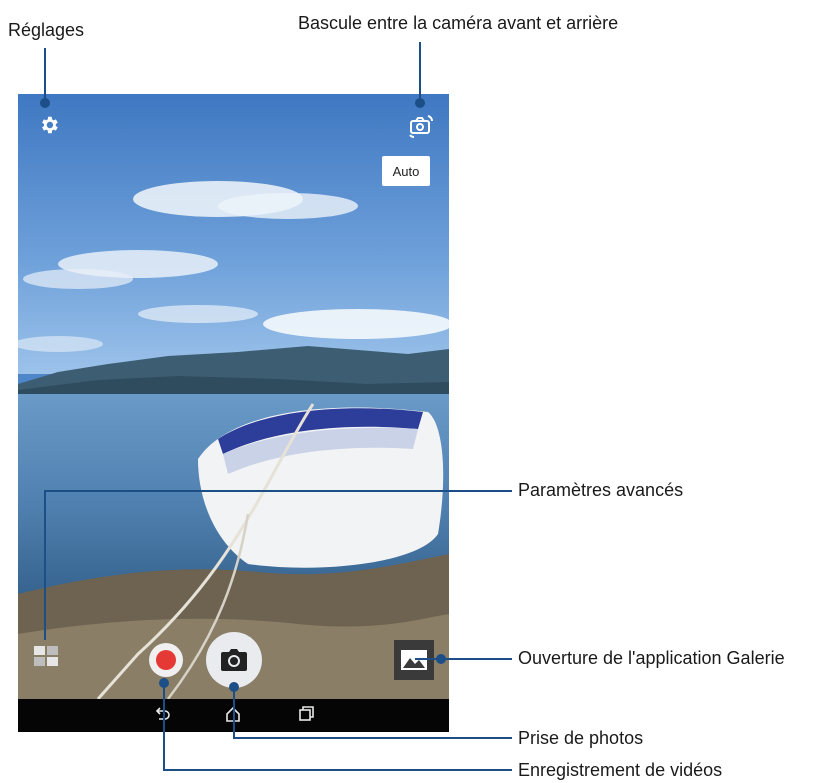 Image resolution: width=814 pixels, height=783 pixels. What do you see at coordinates (458, 23) in the screenshot?
I see `callout-switch-camera-label: Bascule entre la caméra avant et arrière` at bounding box center [458, 23].